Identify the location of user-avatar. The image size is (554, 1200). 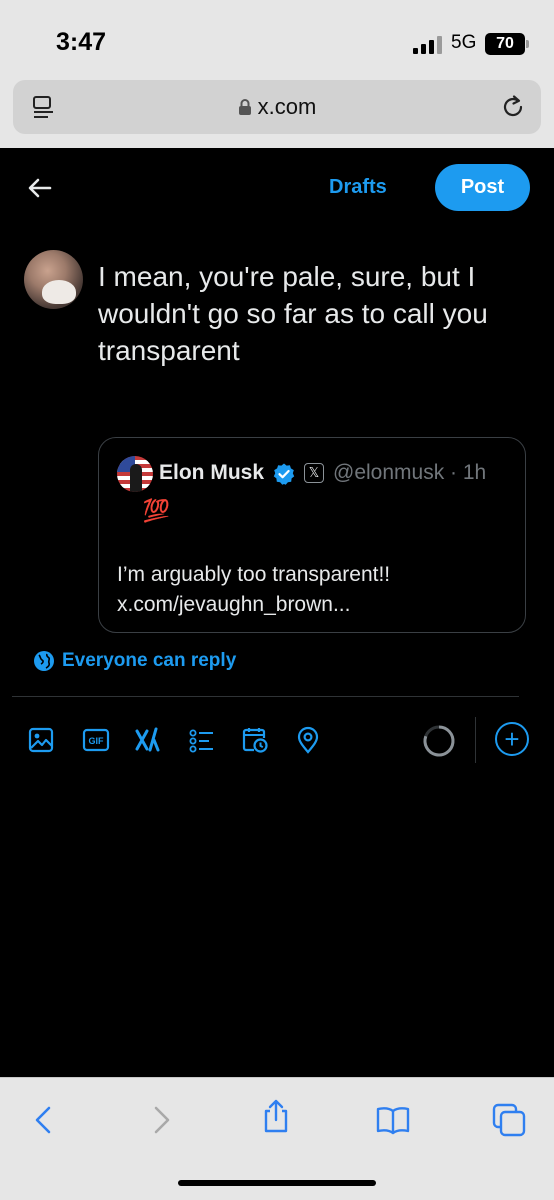
(53, 279).